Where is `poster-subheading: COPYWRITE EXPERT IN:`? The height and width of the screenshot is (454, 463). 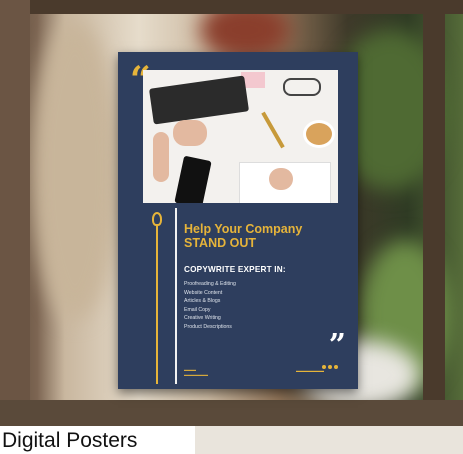
poster-subheading: COPYWRITE EXPERT IN: is located at coordinates (235, 269).